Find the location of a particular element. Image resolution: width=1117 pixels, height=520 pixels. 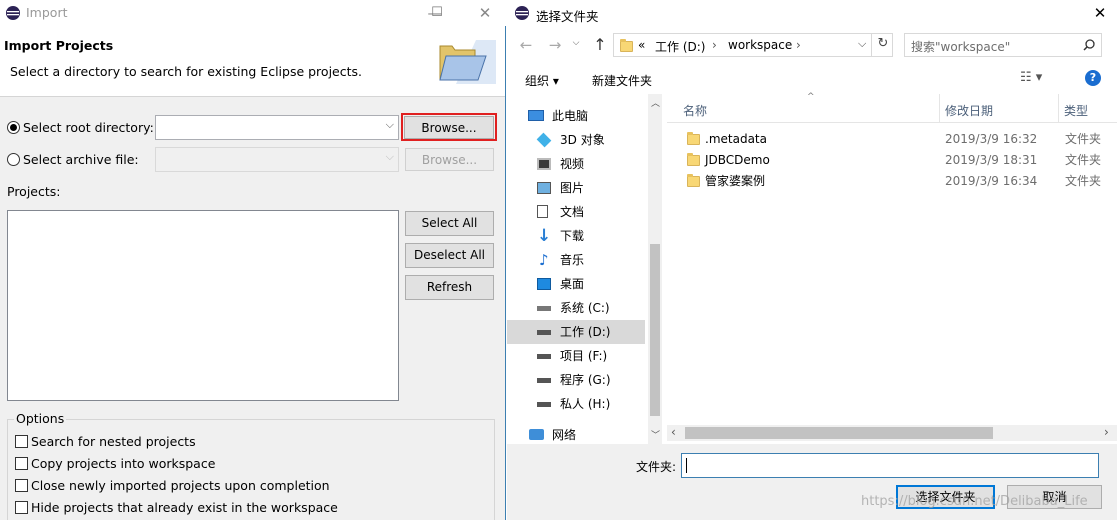

tree-item-documents: 文档 is located at coordinates (576, 212).